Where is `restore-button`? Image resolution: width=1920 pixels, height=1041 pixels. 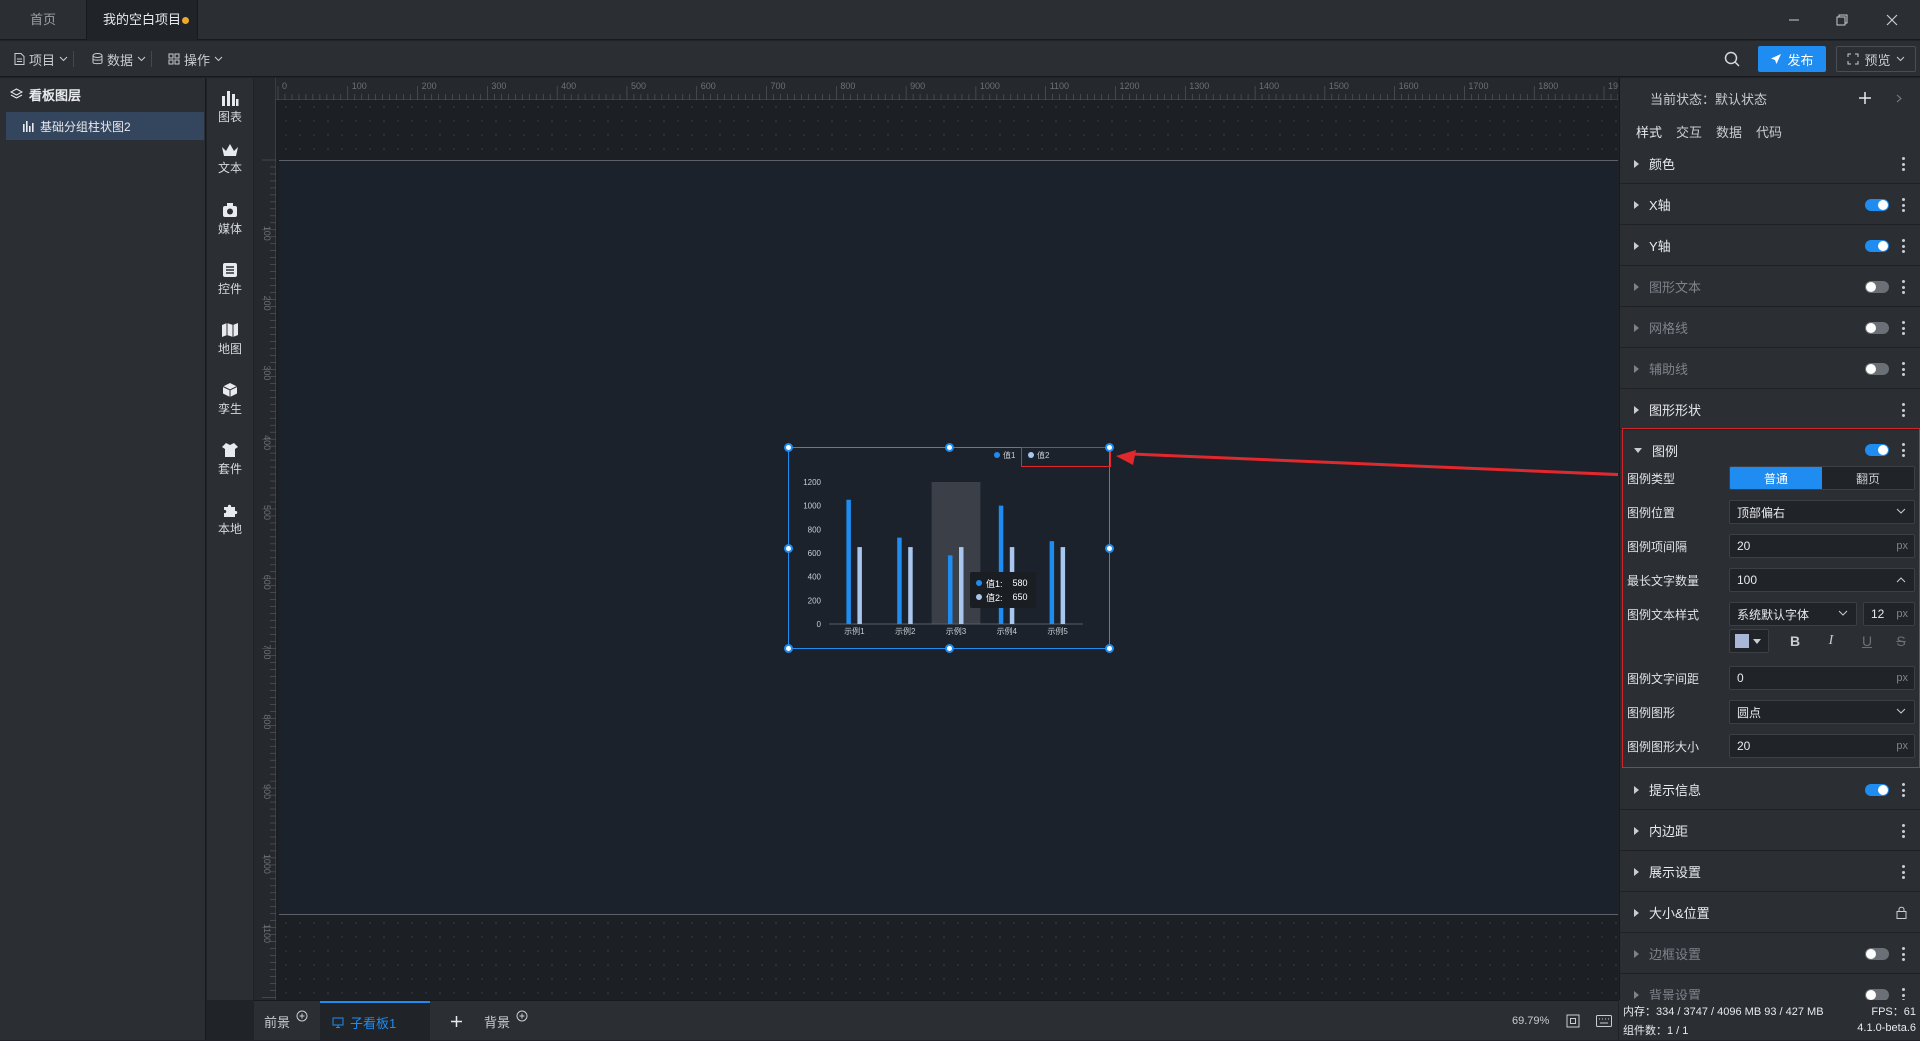 restore-button is located at coordinates (1842, 20).